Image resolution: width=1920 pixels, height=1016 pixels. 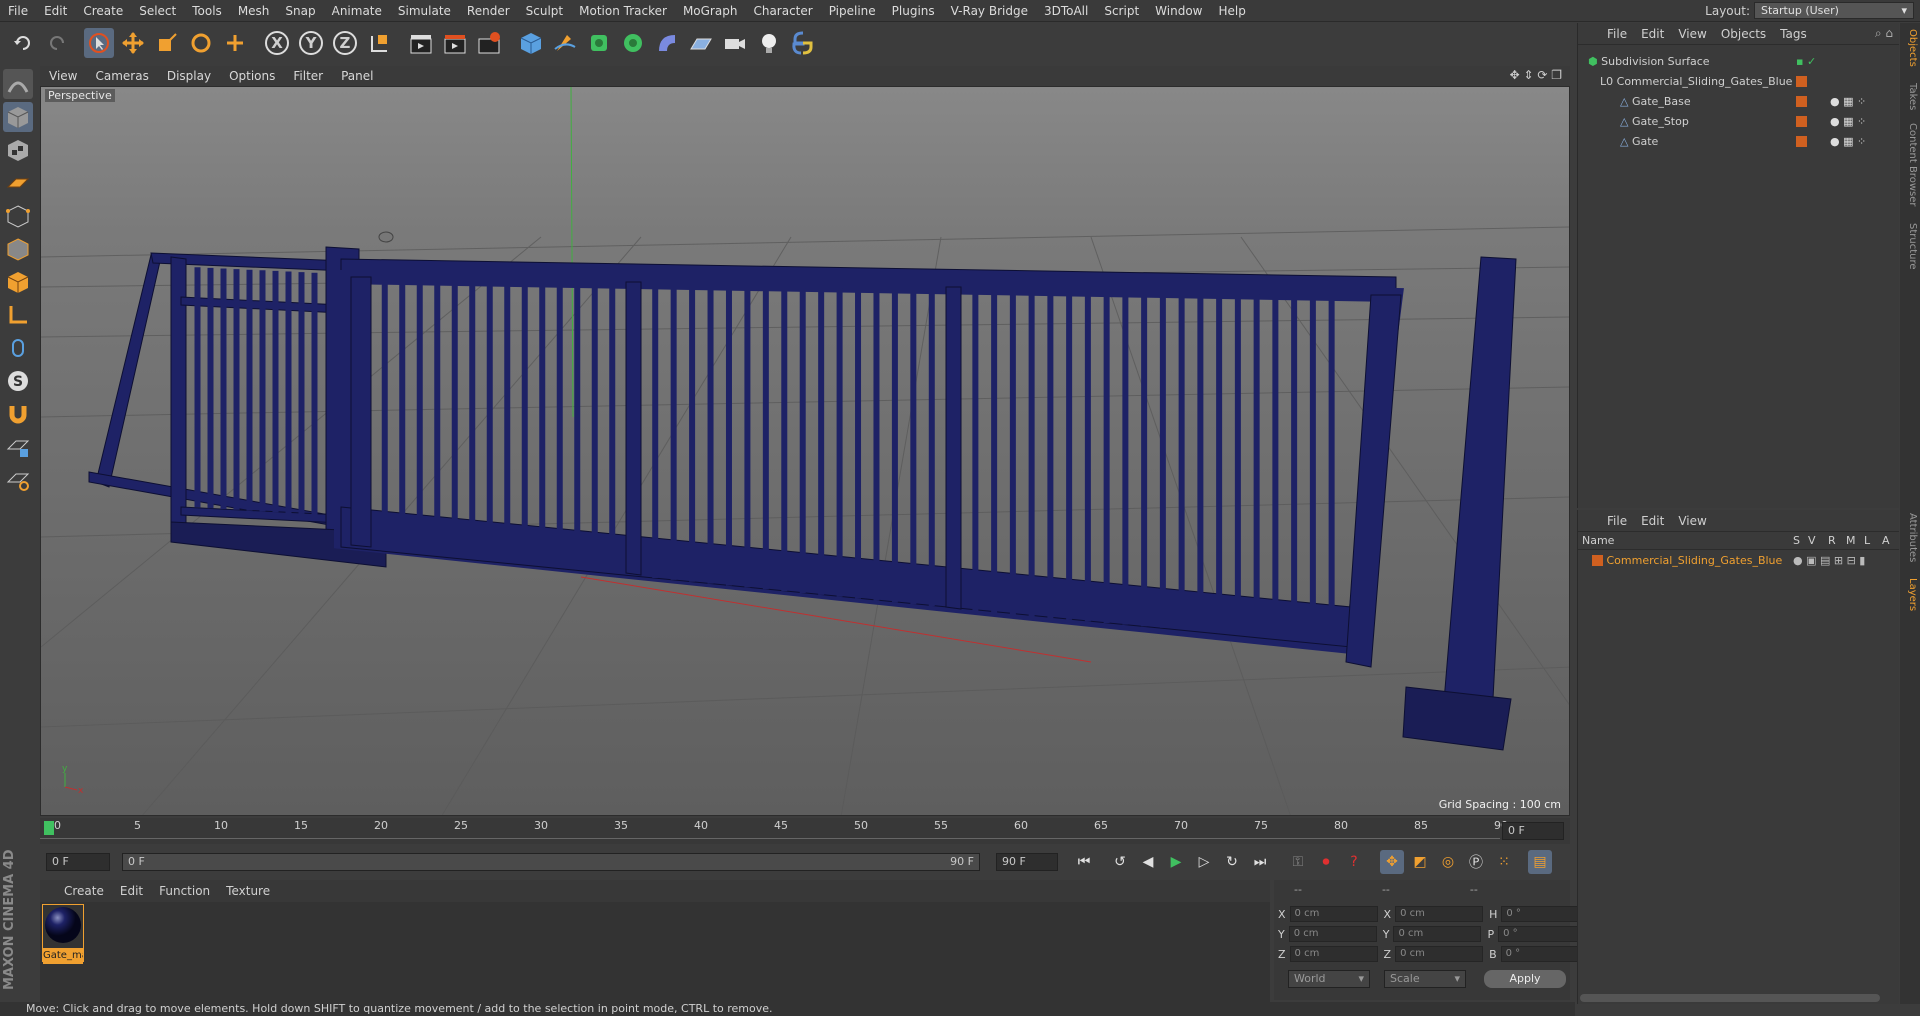 I want to click on menu-vray-bridge: V-Ray Bridge, so click(x=989, y=11).